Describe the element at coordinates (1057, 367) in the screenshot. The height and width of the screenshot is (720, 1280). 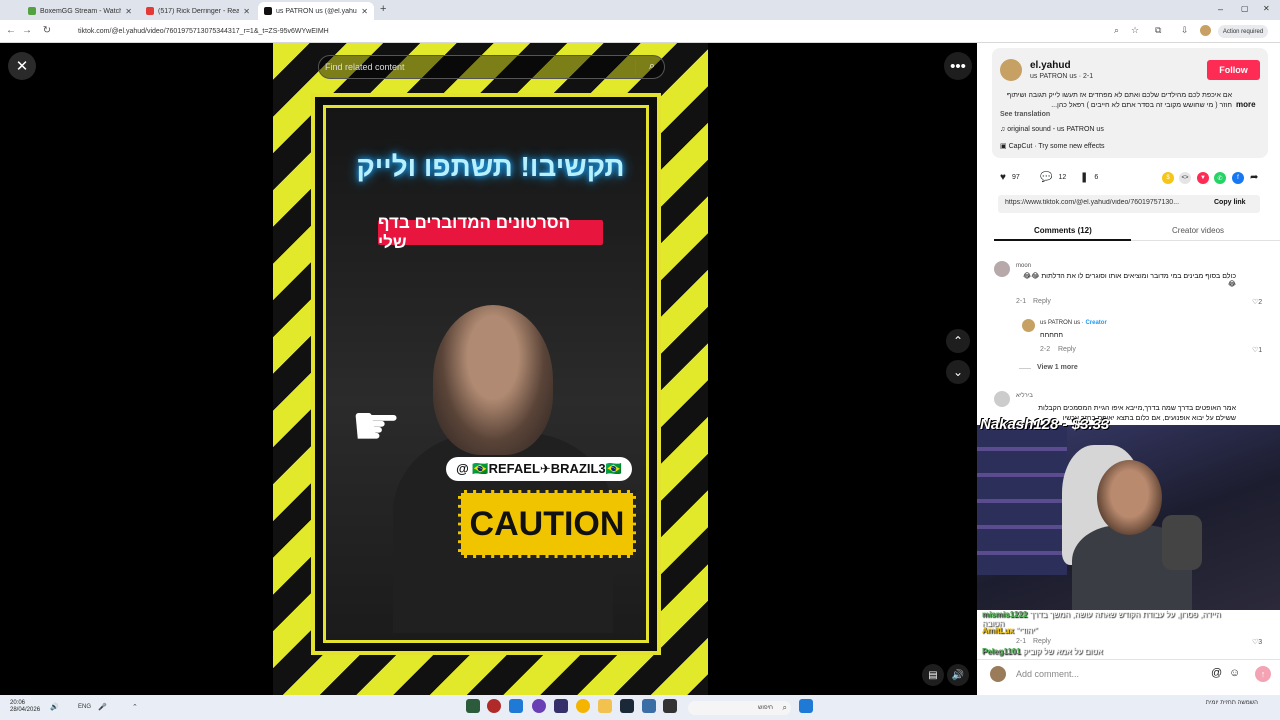
I see `view-more-replies: View 1 more` at that location.